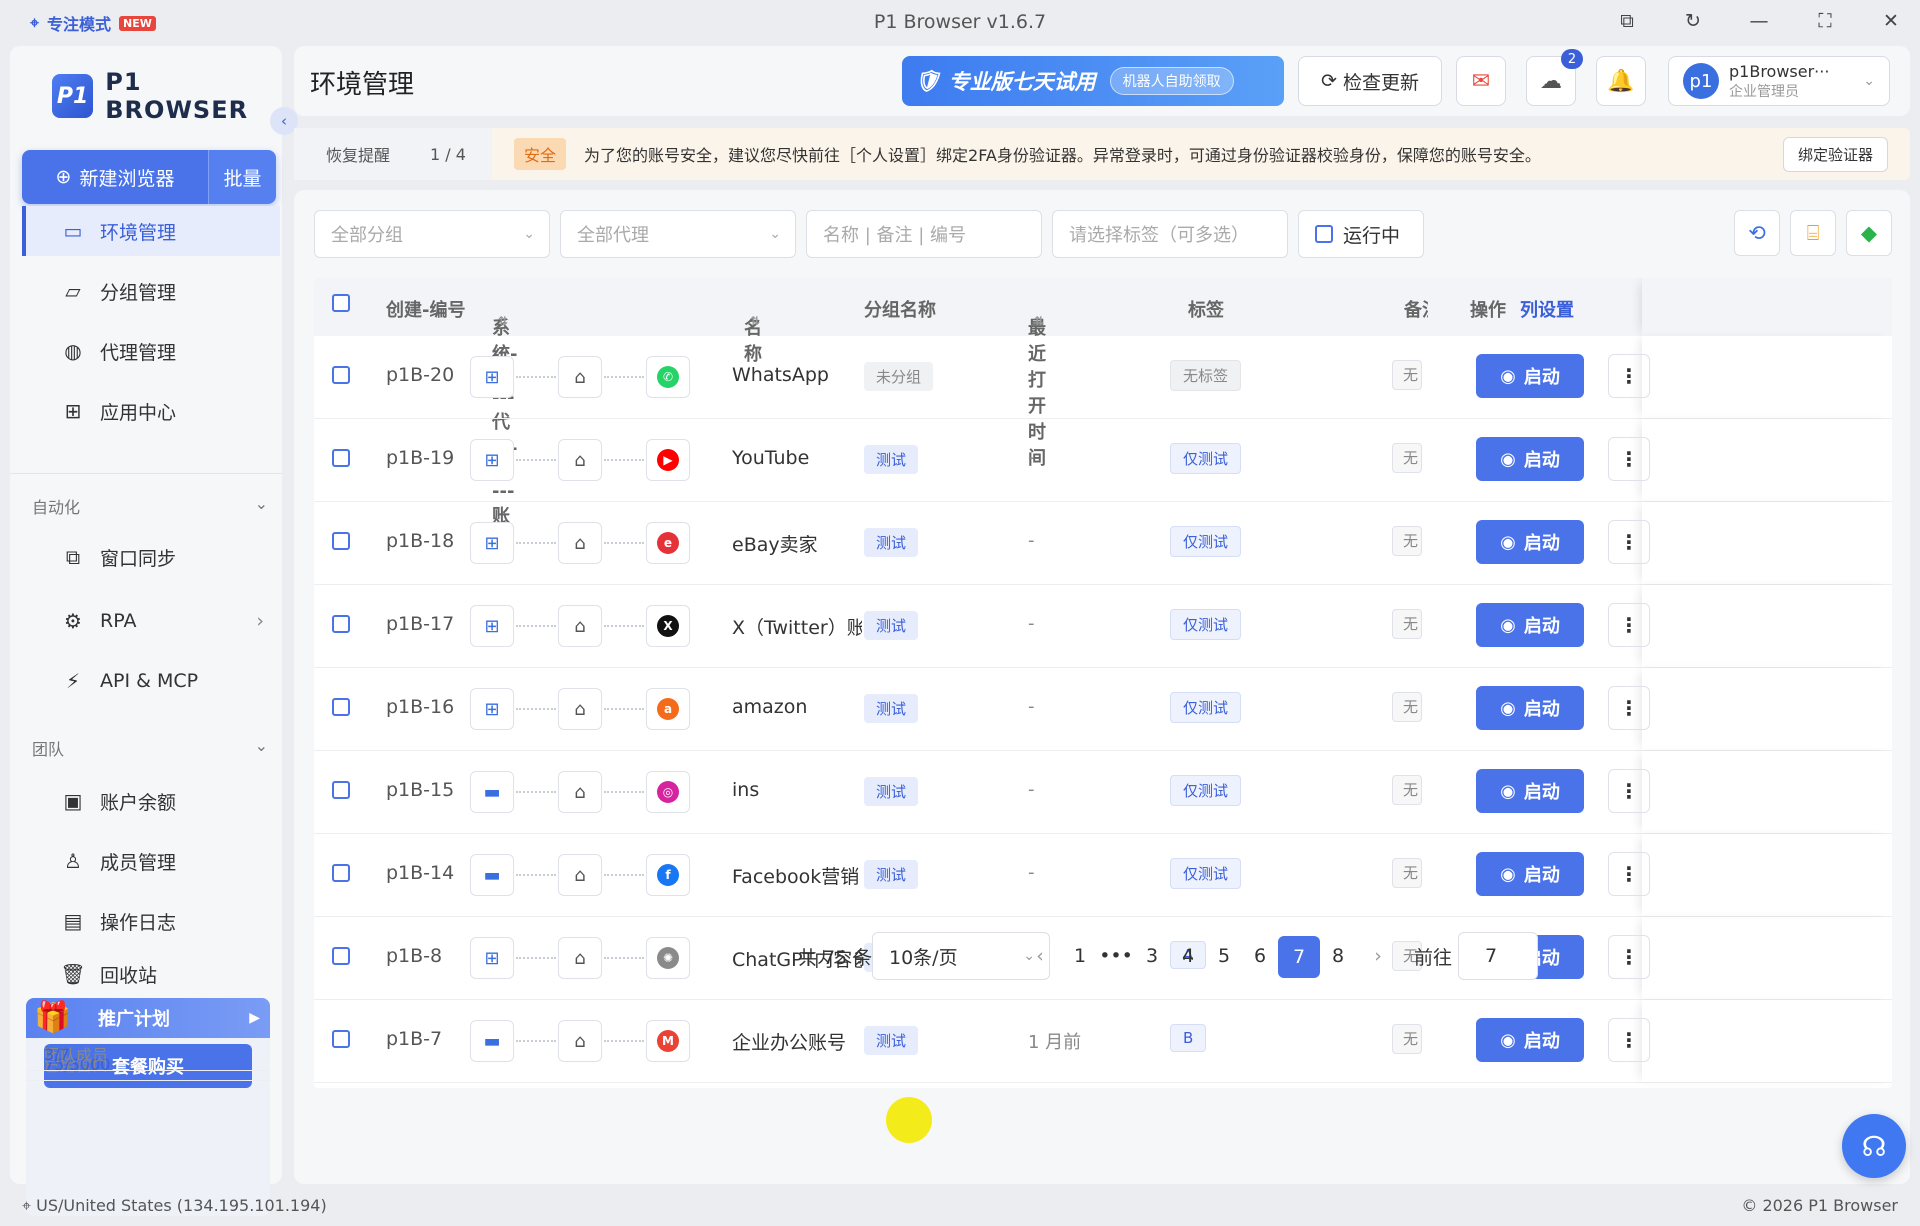 This screenshot has width=1920, height=1226. Describe the element at coordinates (341, 303) in the screenshot. I see `select-all-checkbox` at that location.